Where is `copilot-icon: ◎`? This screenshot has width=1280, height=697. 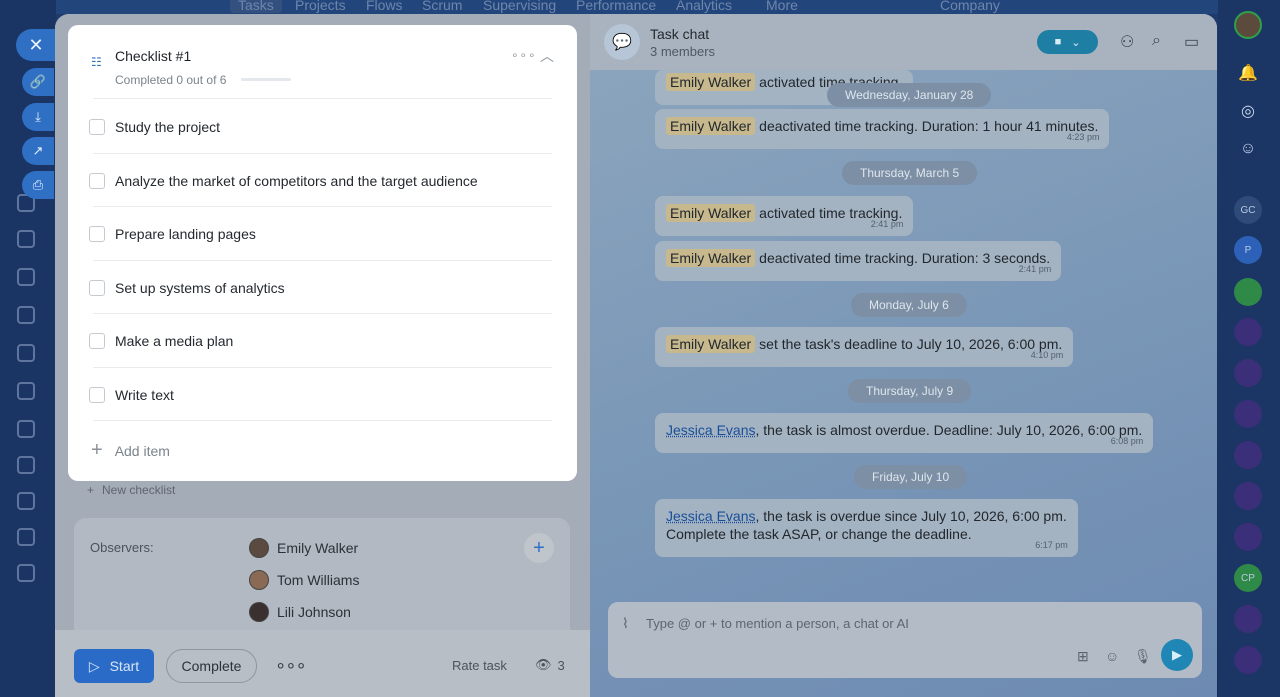 copilot-icon: ◎ is located at coordinates (1248, 111).